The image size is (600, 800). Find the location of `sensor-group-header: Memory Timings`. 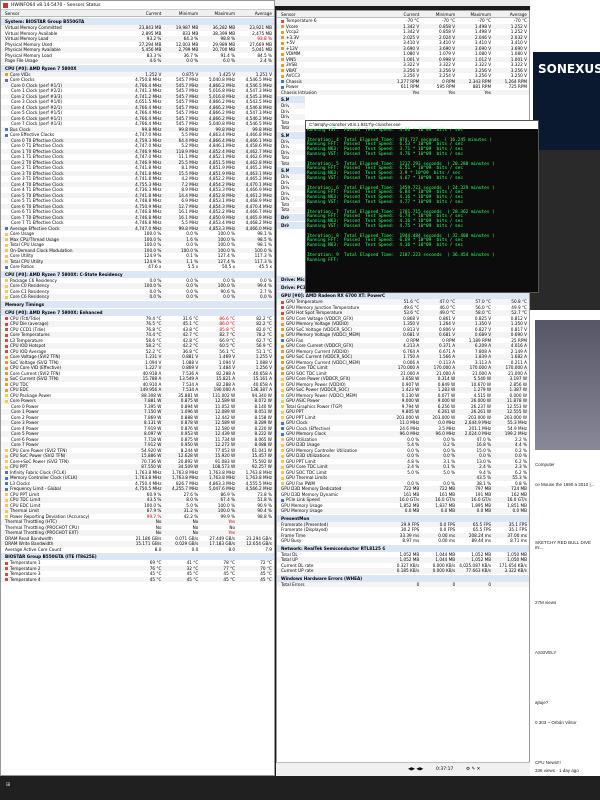

sensor-group-header: Memory Timings is located at coordinates (137, 304).